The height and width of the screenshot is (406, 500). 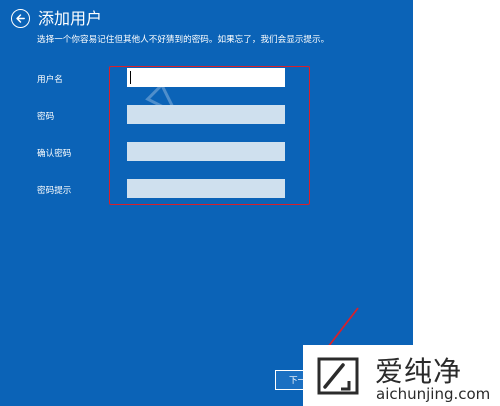 I want to click on page-subtitle: 选择一个你容易记住但其他人不好猜到的密码。如果忘了，我们会显示提示。, so click(x=183, y=40).